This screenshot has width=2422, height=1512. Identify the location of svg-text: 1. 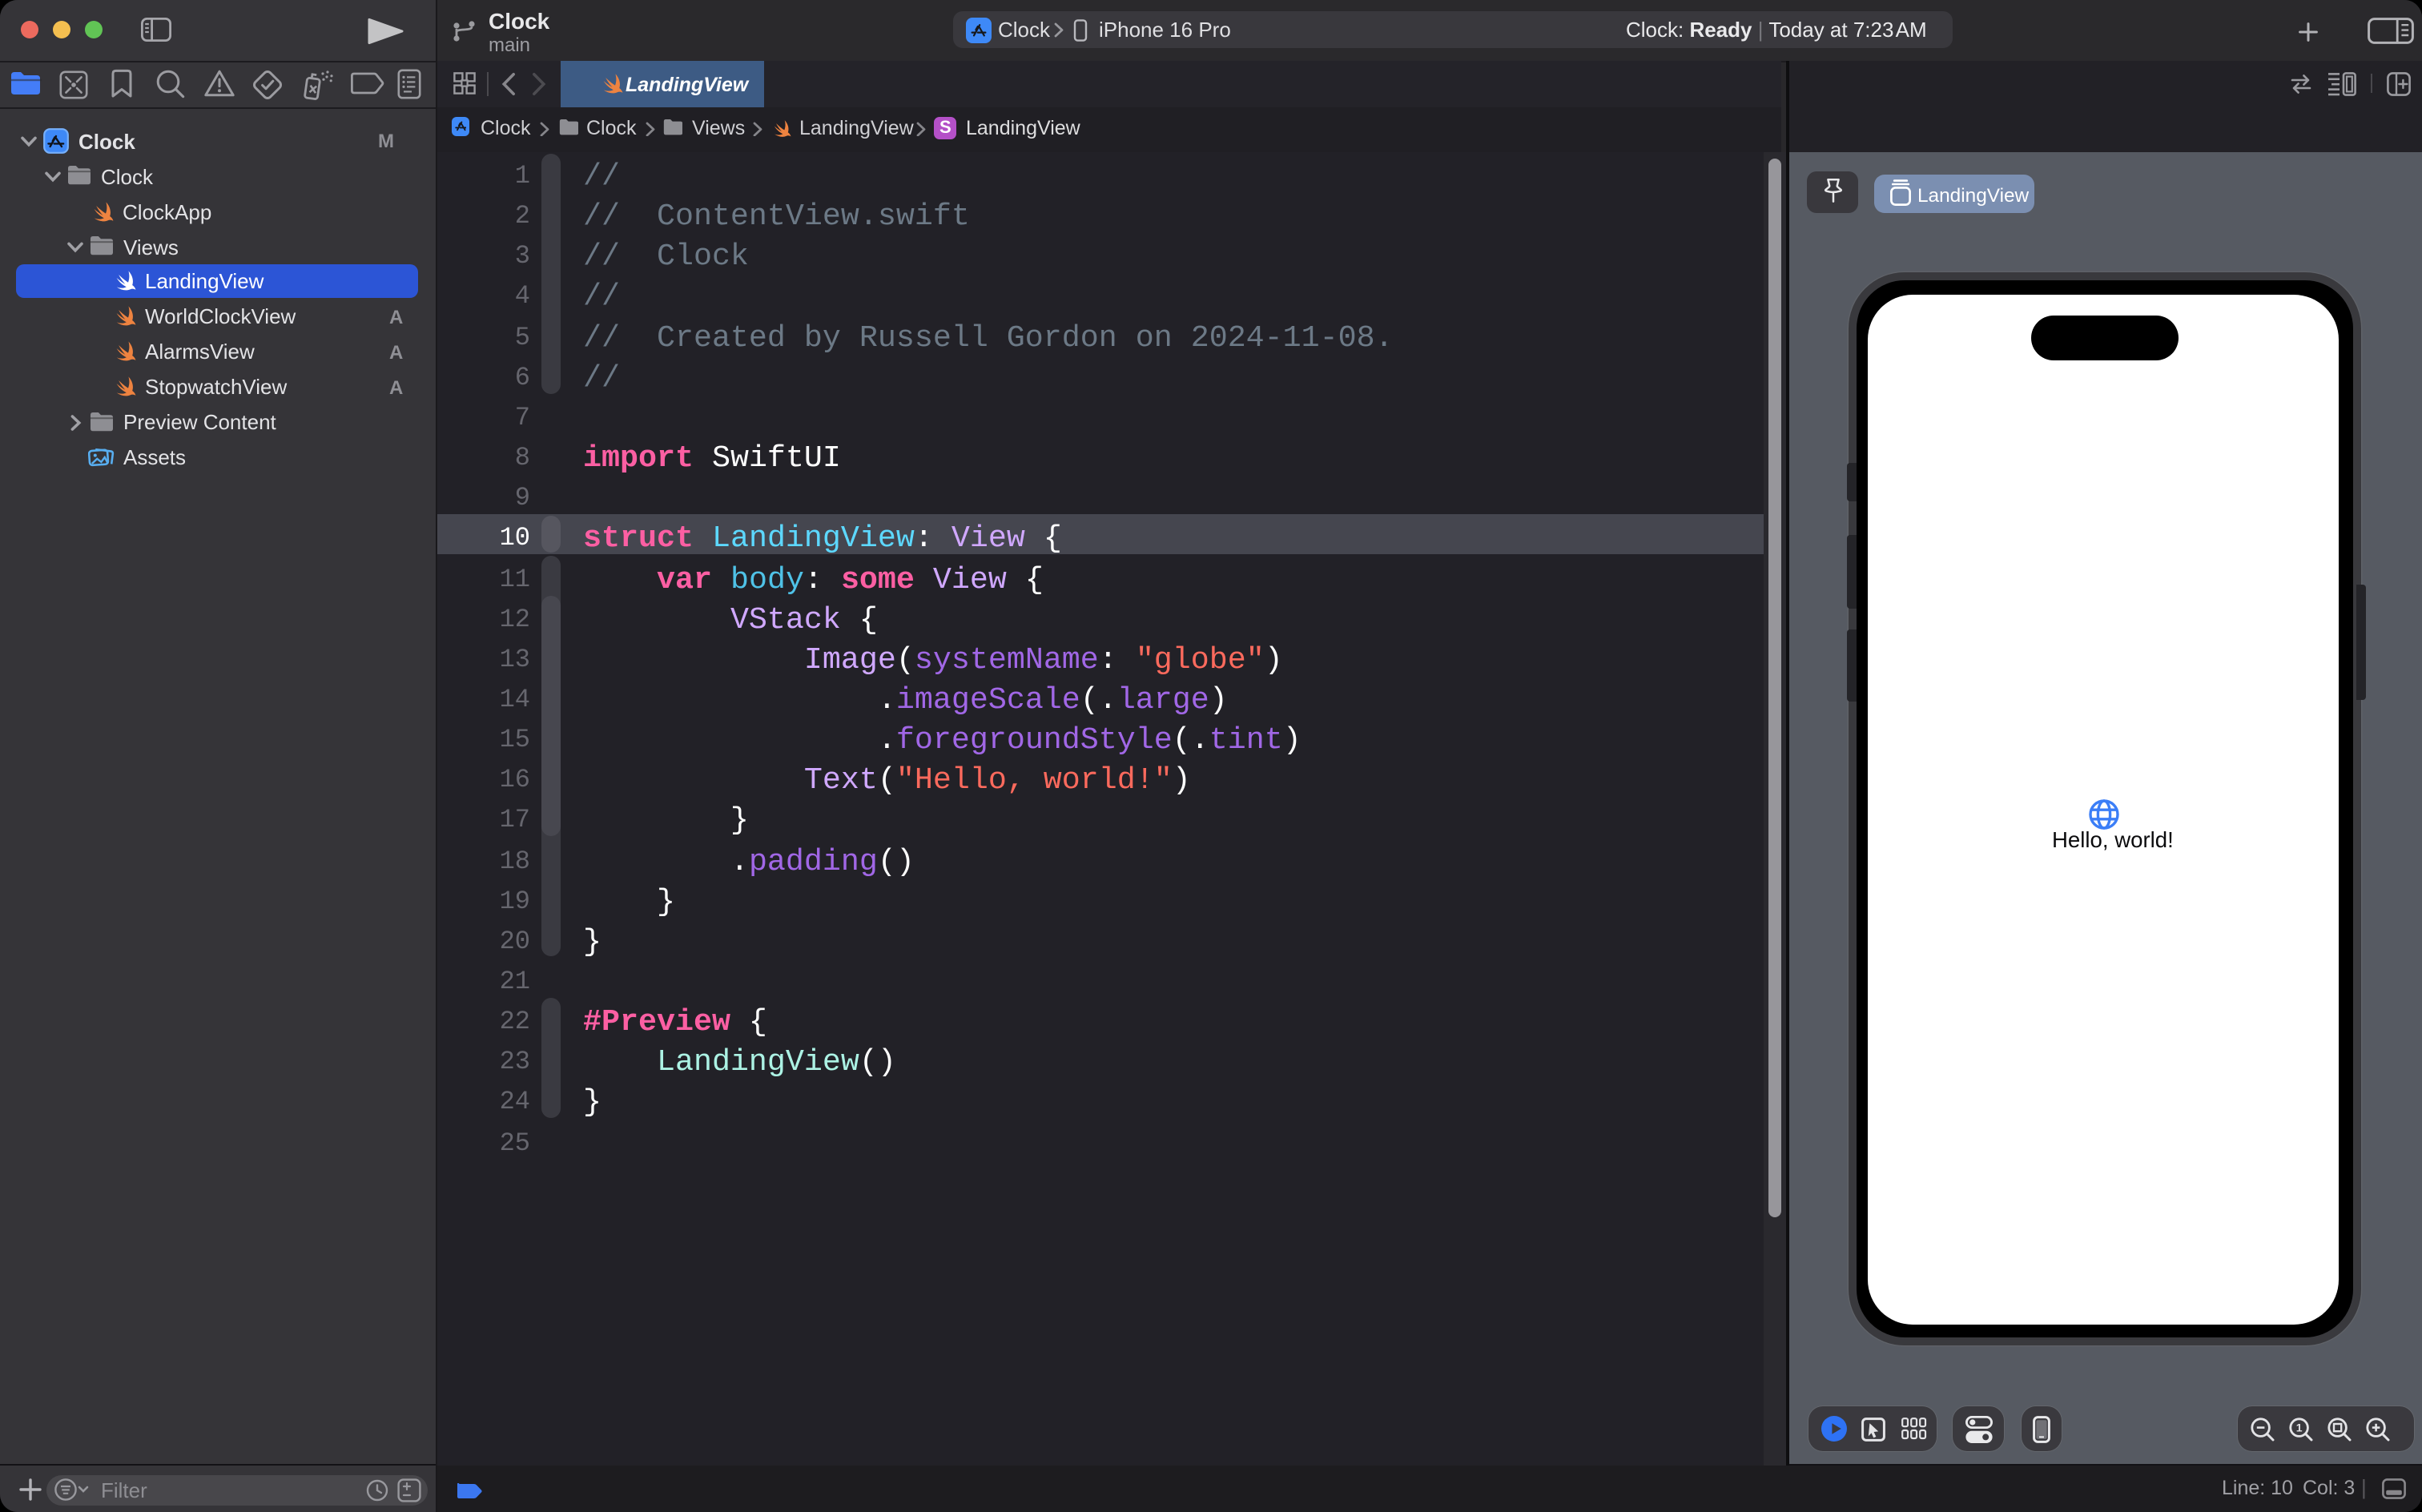
(2298, 1428).